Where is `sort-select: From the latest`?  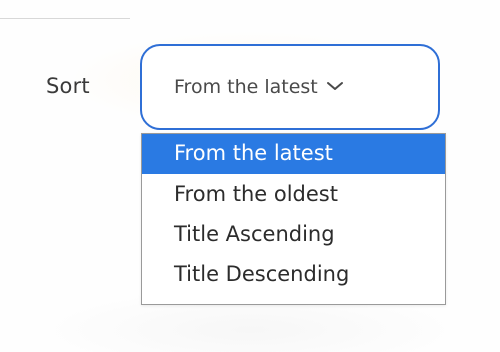 sort-select: From the latest is located at coordinates (290, 87).